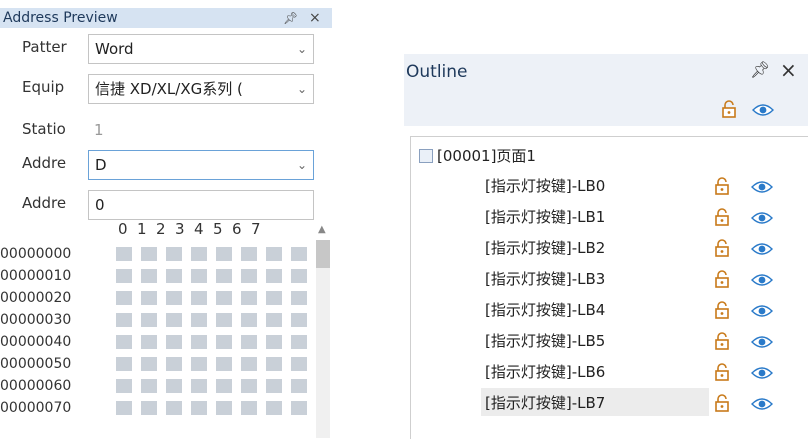  What do you see at coordinates (763, 111) in the screenshot?
I see `eye-all-icon` at bounding box center [763, 111].